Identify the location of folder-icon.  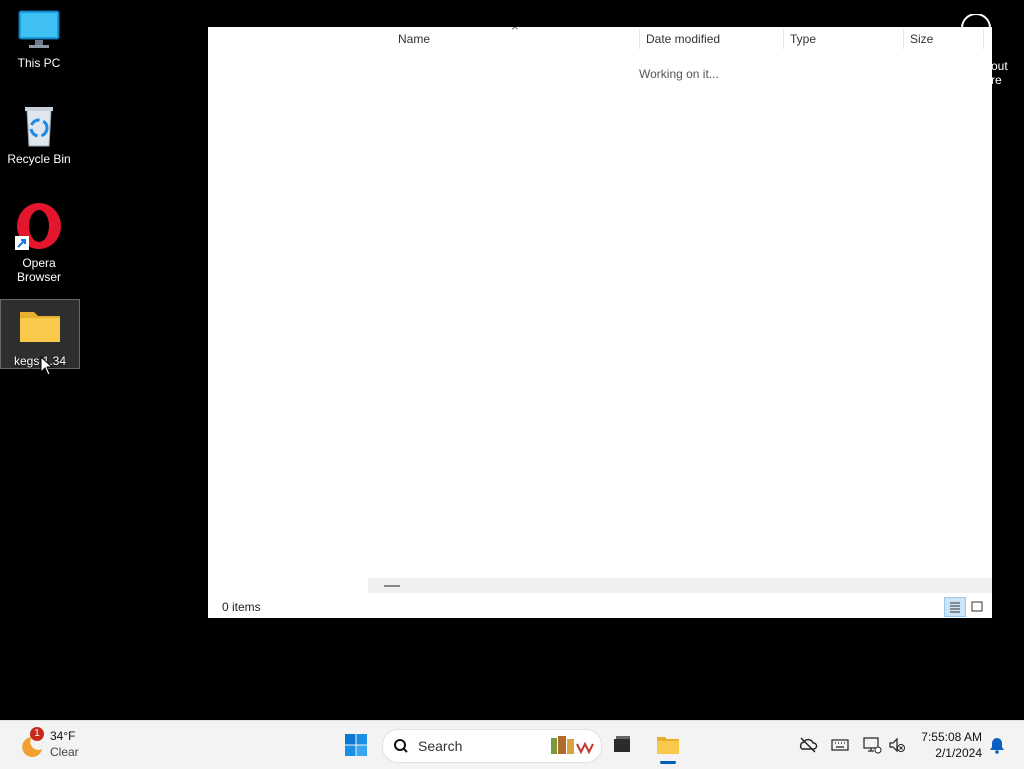
(40, 328).